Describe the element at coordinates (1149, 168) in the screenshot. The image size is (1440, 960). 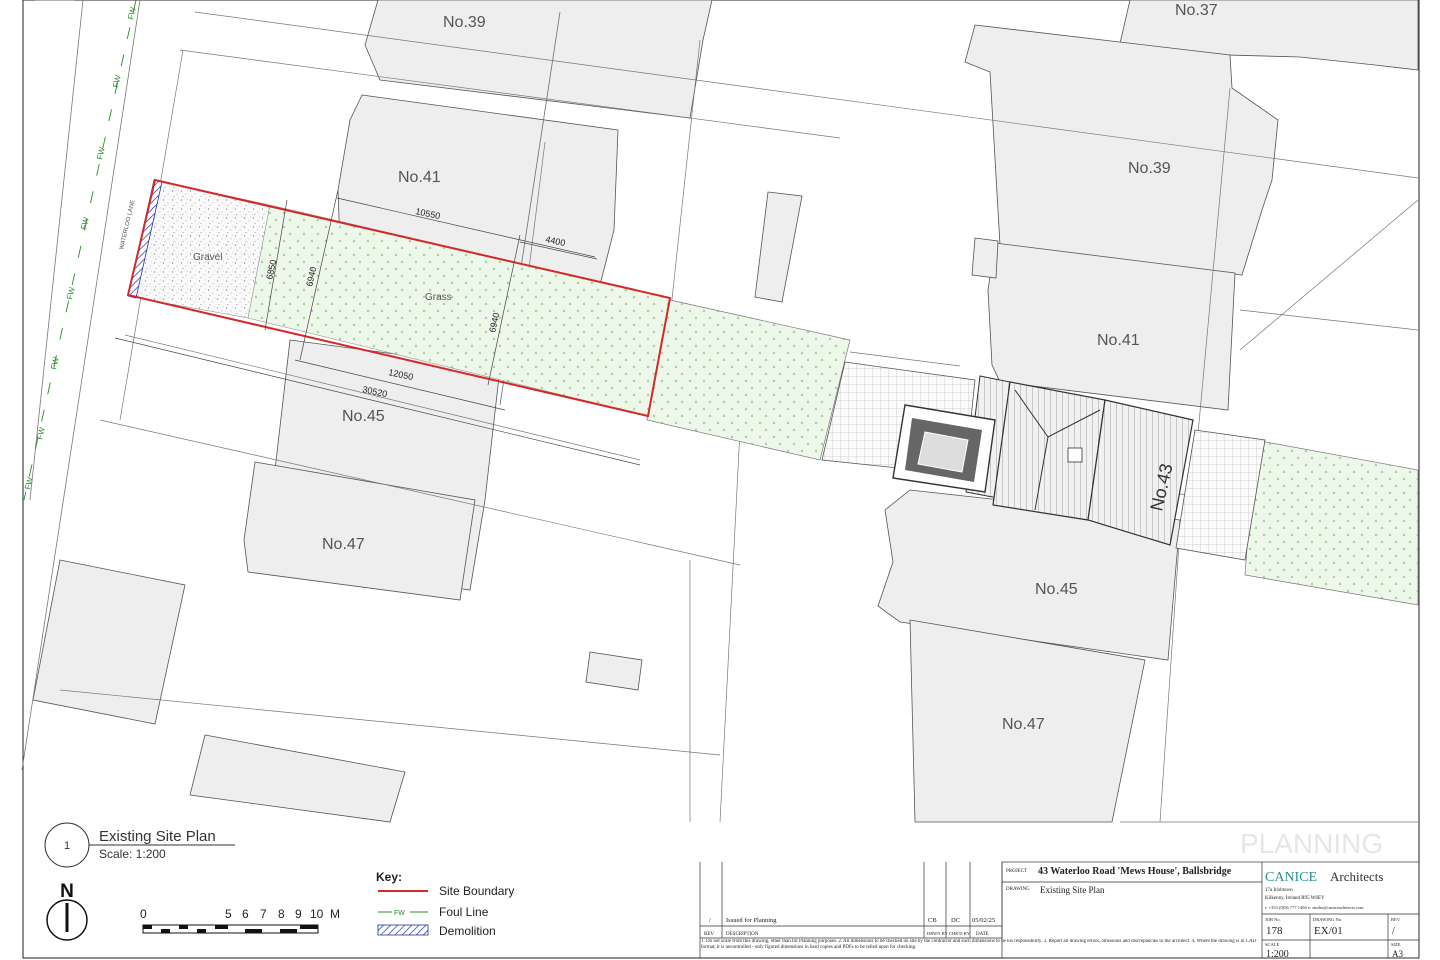
I see `plot-label-no39-right: No.39` at that location.